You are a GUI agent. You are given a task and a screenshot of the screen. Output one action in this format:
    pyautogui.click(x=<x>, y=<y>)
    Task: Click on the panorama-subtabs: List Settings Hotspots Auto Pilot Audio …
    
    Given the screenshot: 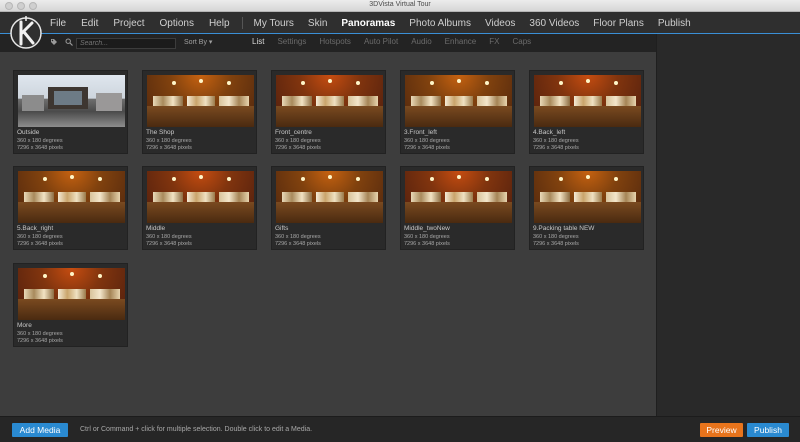 What is the action you would take?
    pyautogui.click(x=398, y=41)
    